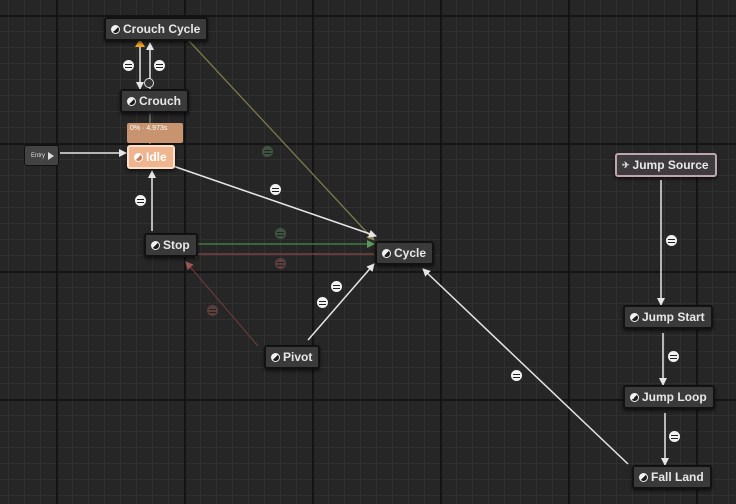  I want to click on state-node-crouch-cycle: Crouch Cycle, so click(156, 29).